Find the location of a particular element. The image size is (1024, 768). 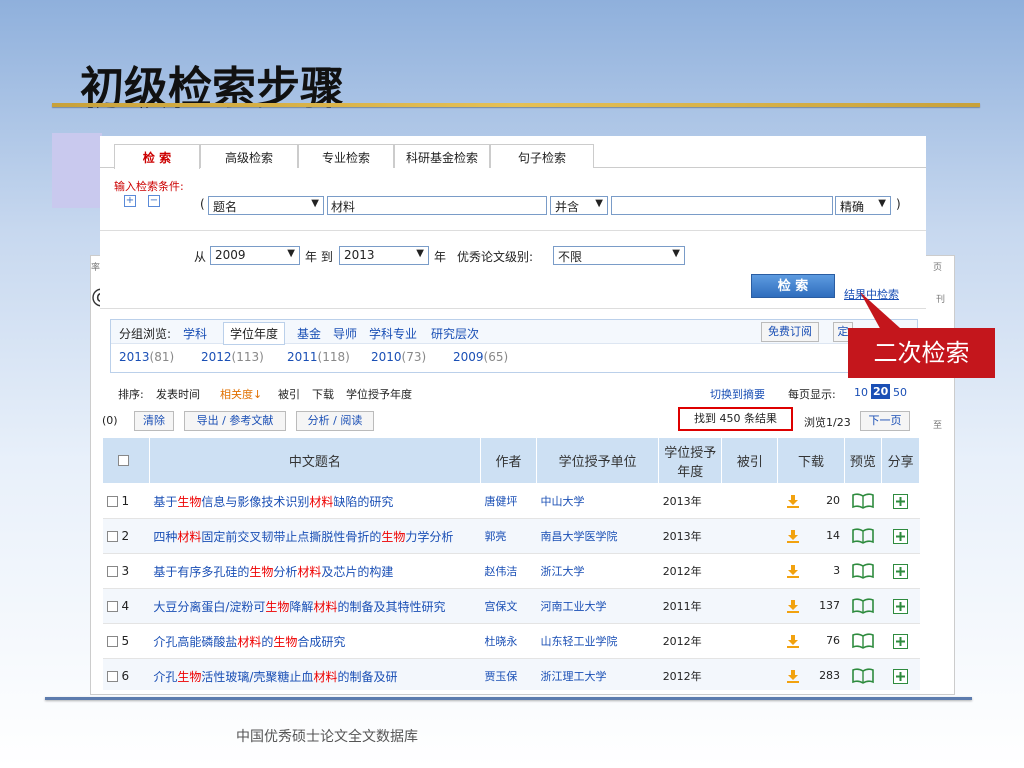

keyword-input: 材料 is located at coordinates (437, 205).